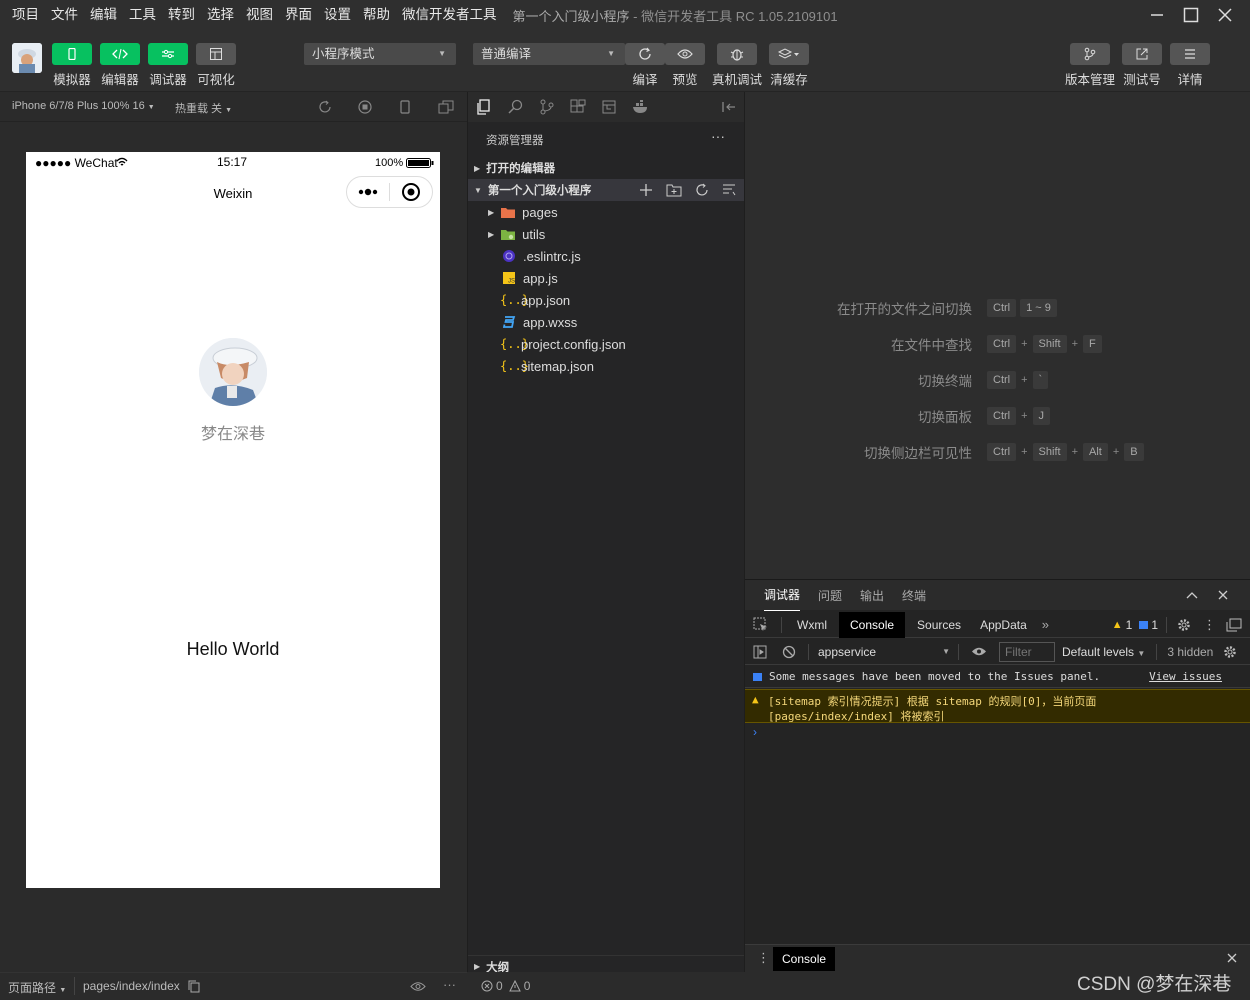 Image resolution: width=1250 pixels, height=1000 pixels. I want to click on tree-item-eslintrc: .eslintrc.js, so click(606, 256).